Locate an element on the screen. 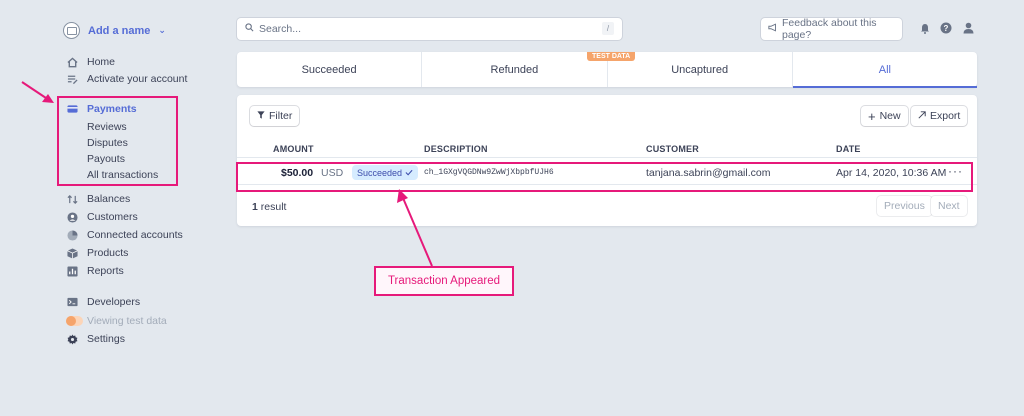 The height and width of the screenshot is (416, 1024). divider is located at coordinates (607, 157).